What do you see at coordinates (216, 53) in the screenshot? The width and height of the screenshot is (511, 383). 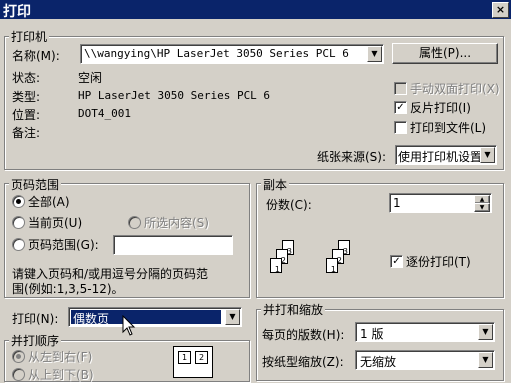 I see `printer-name-value: \\wangying\HP LaserJet 3050 Series PCL 6` at bounding box center [216, 53].